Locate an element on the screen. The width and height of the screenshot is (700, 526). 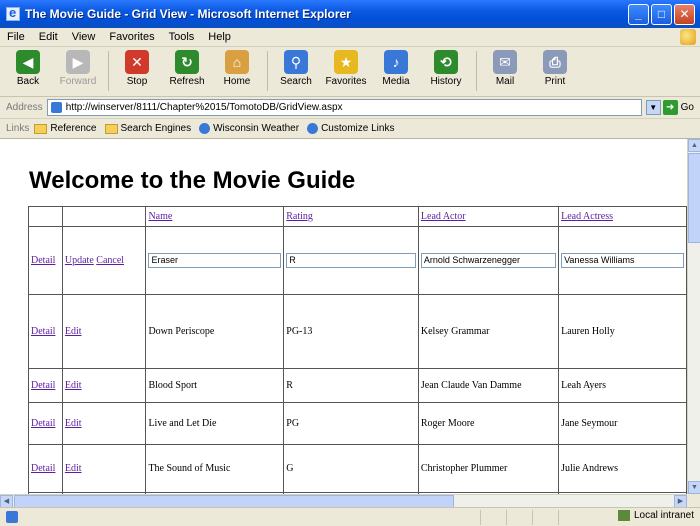
security-zone: Local intranet is located at coordinates (655, 515).